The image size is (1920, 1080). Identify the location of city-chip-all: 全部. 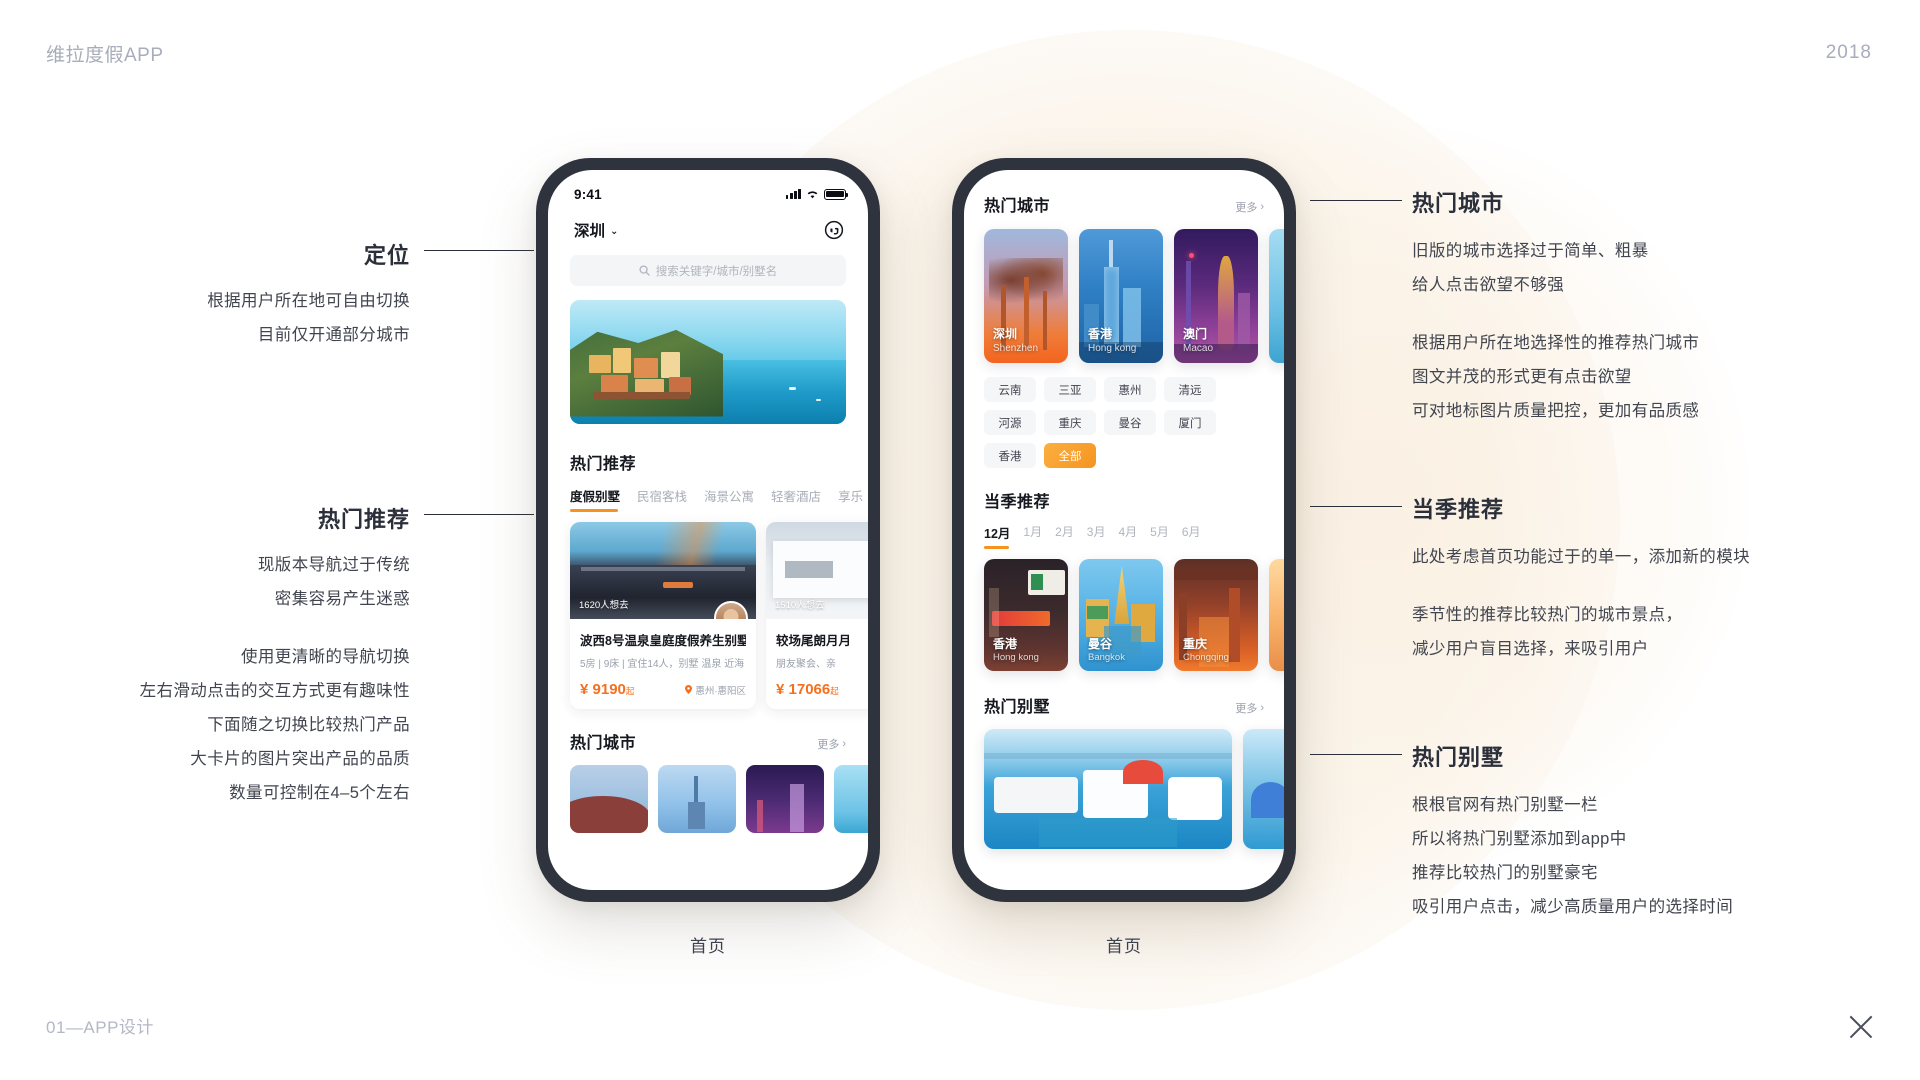
(1070, 455).